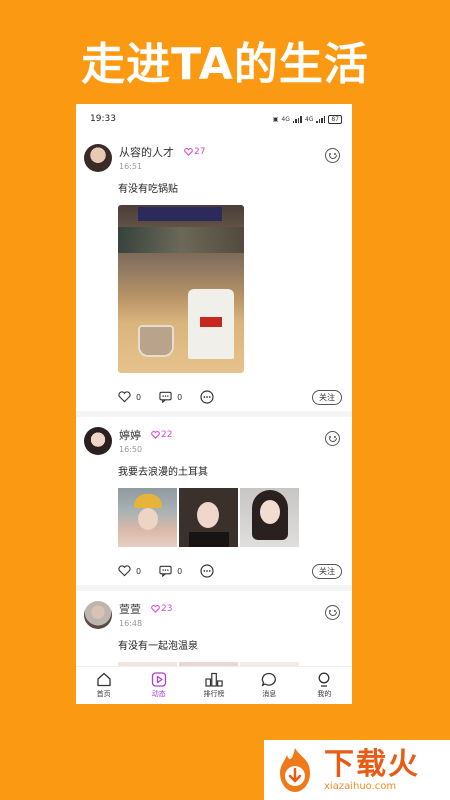 The image size is (450, 800). Describe the element at coordinates (213, 158) in the screenshot. I see `post-header: 从容的人才 27 16:51` at that location.